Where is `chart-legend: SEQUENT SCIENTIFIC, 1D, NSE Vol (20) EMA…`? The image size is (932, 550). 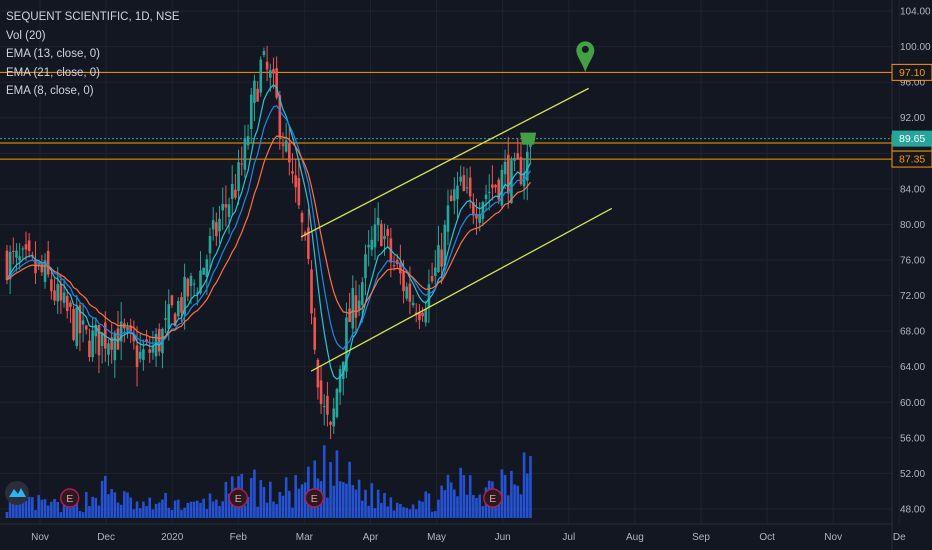
chart-legend: SEQUENT SCIENTIFIC, 1D, NSE Vol (20) EMA… is located at coordinates (93, 54).